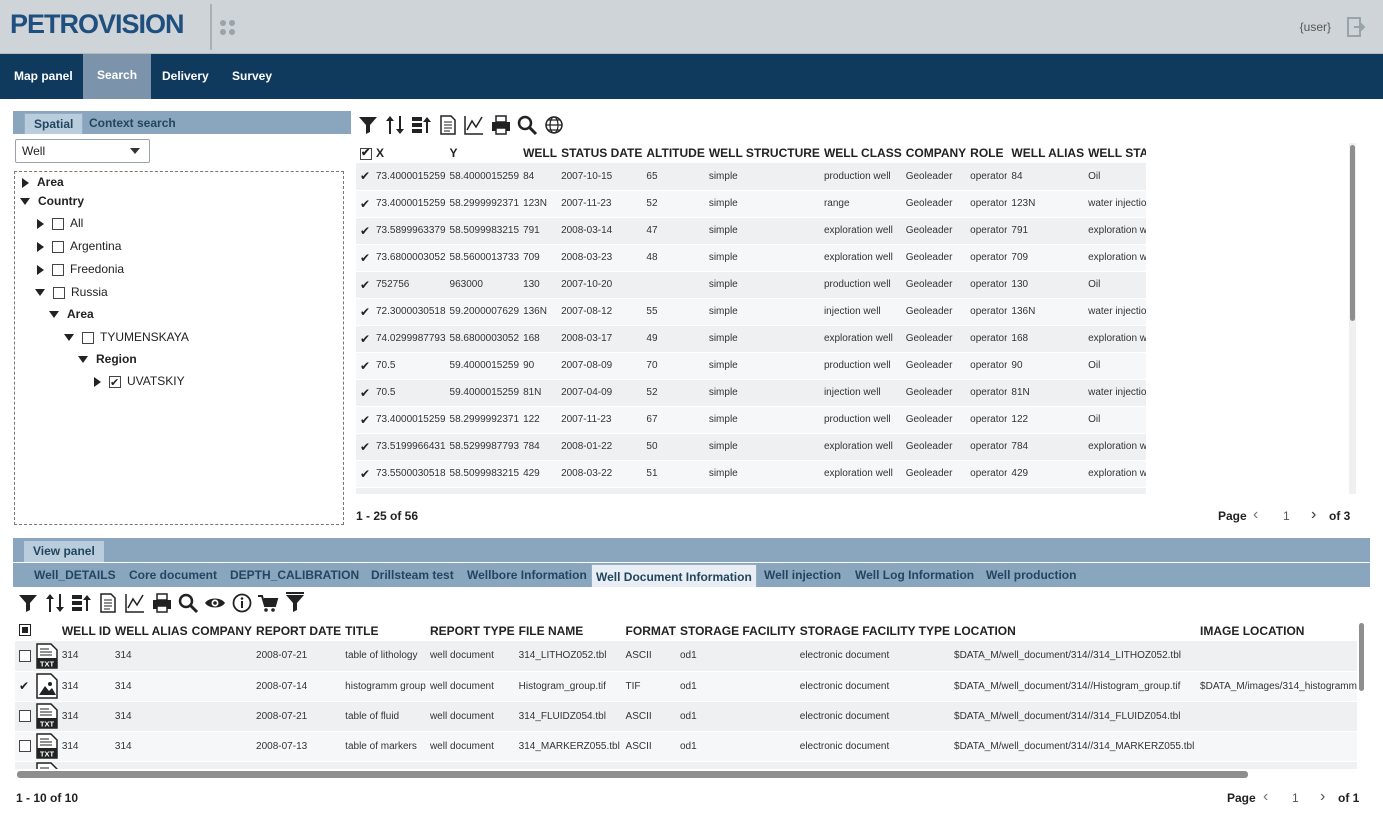 The height and width of the screenshot is (828, 1383). I want to click on documents-scrollbar-thumb, so click(1361, 657).